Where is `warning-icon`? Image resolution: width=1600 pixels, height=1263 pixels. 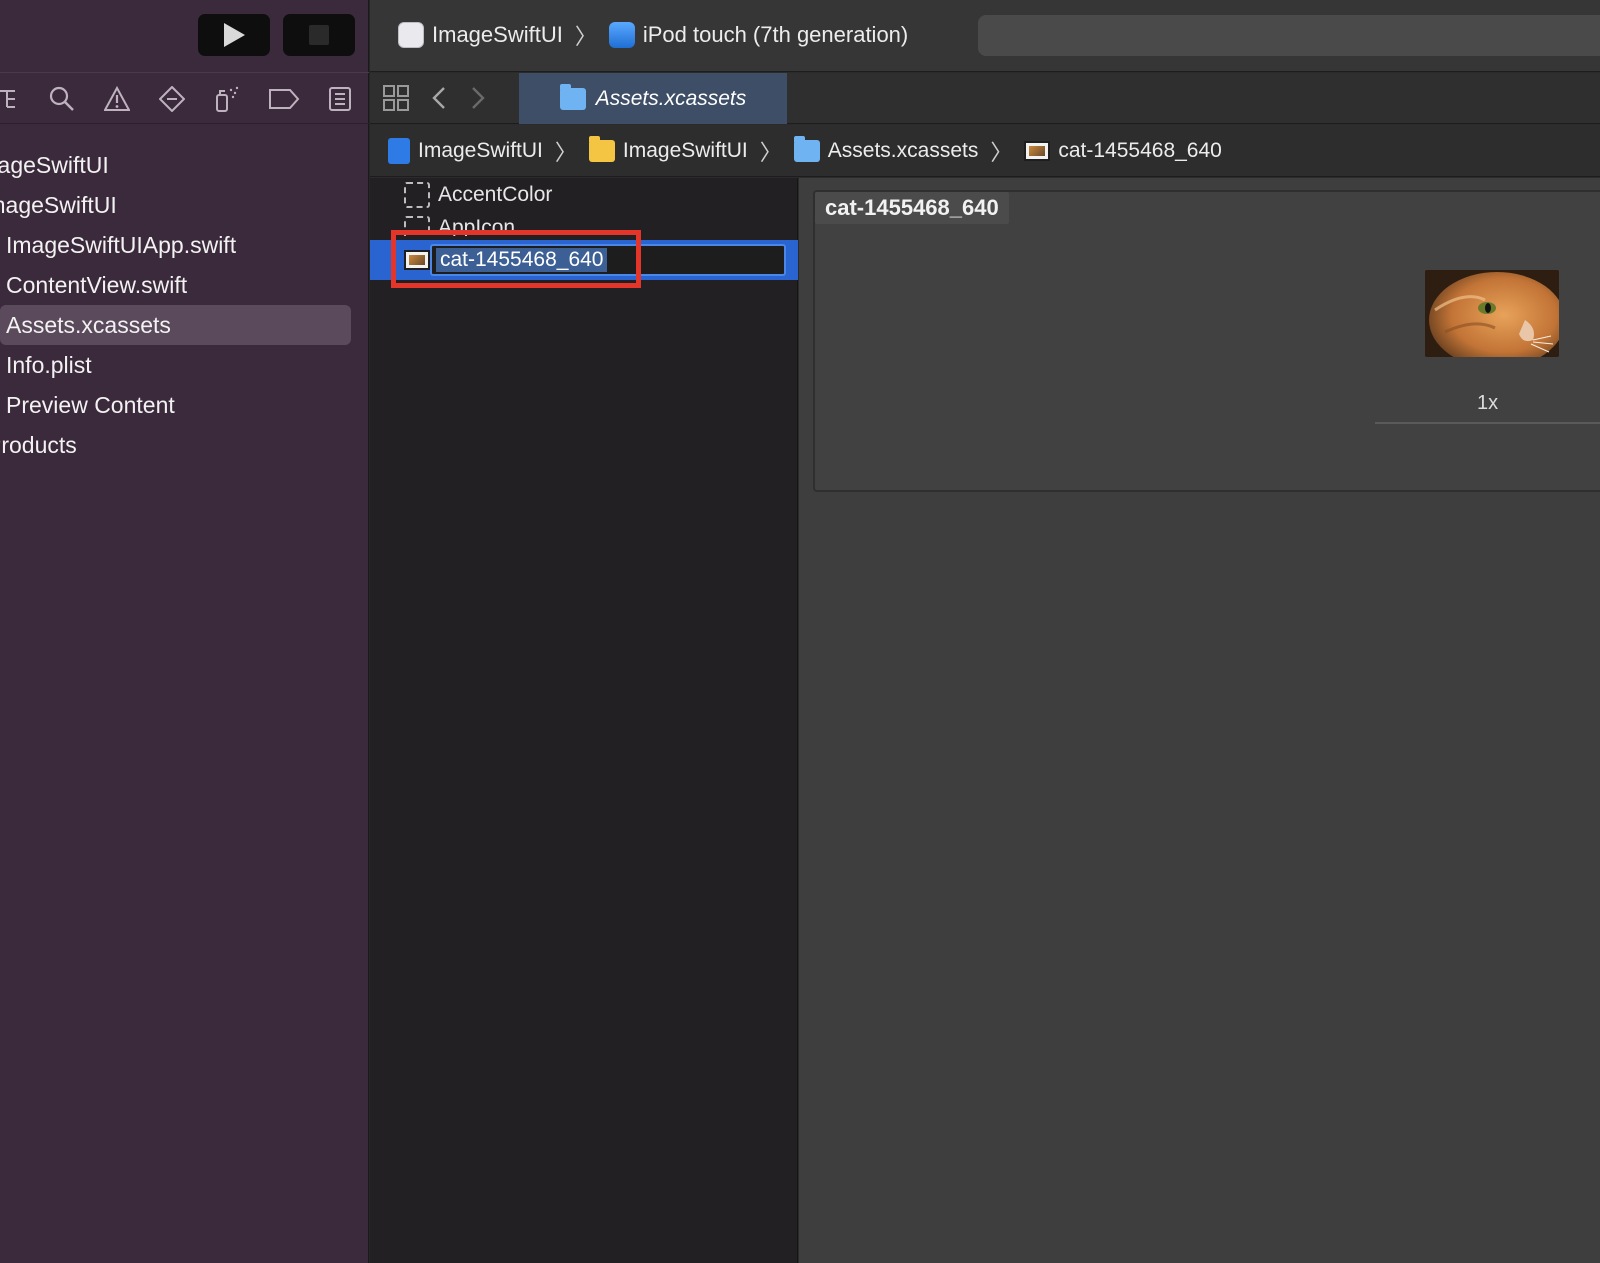 warning-icon is located at coordinates (117, 99).